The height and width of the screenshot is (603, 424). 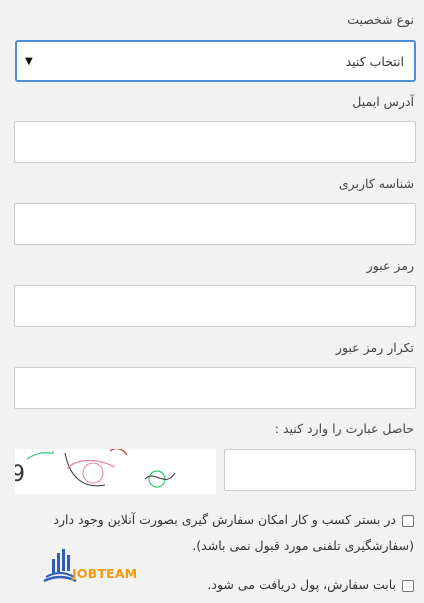 What do you see at coordinates (215, 224) in the screenshot?
I see `username-field` at bounding box center [215, 224].